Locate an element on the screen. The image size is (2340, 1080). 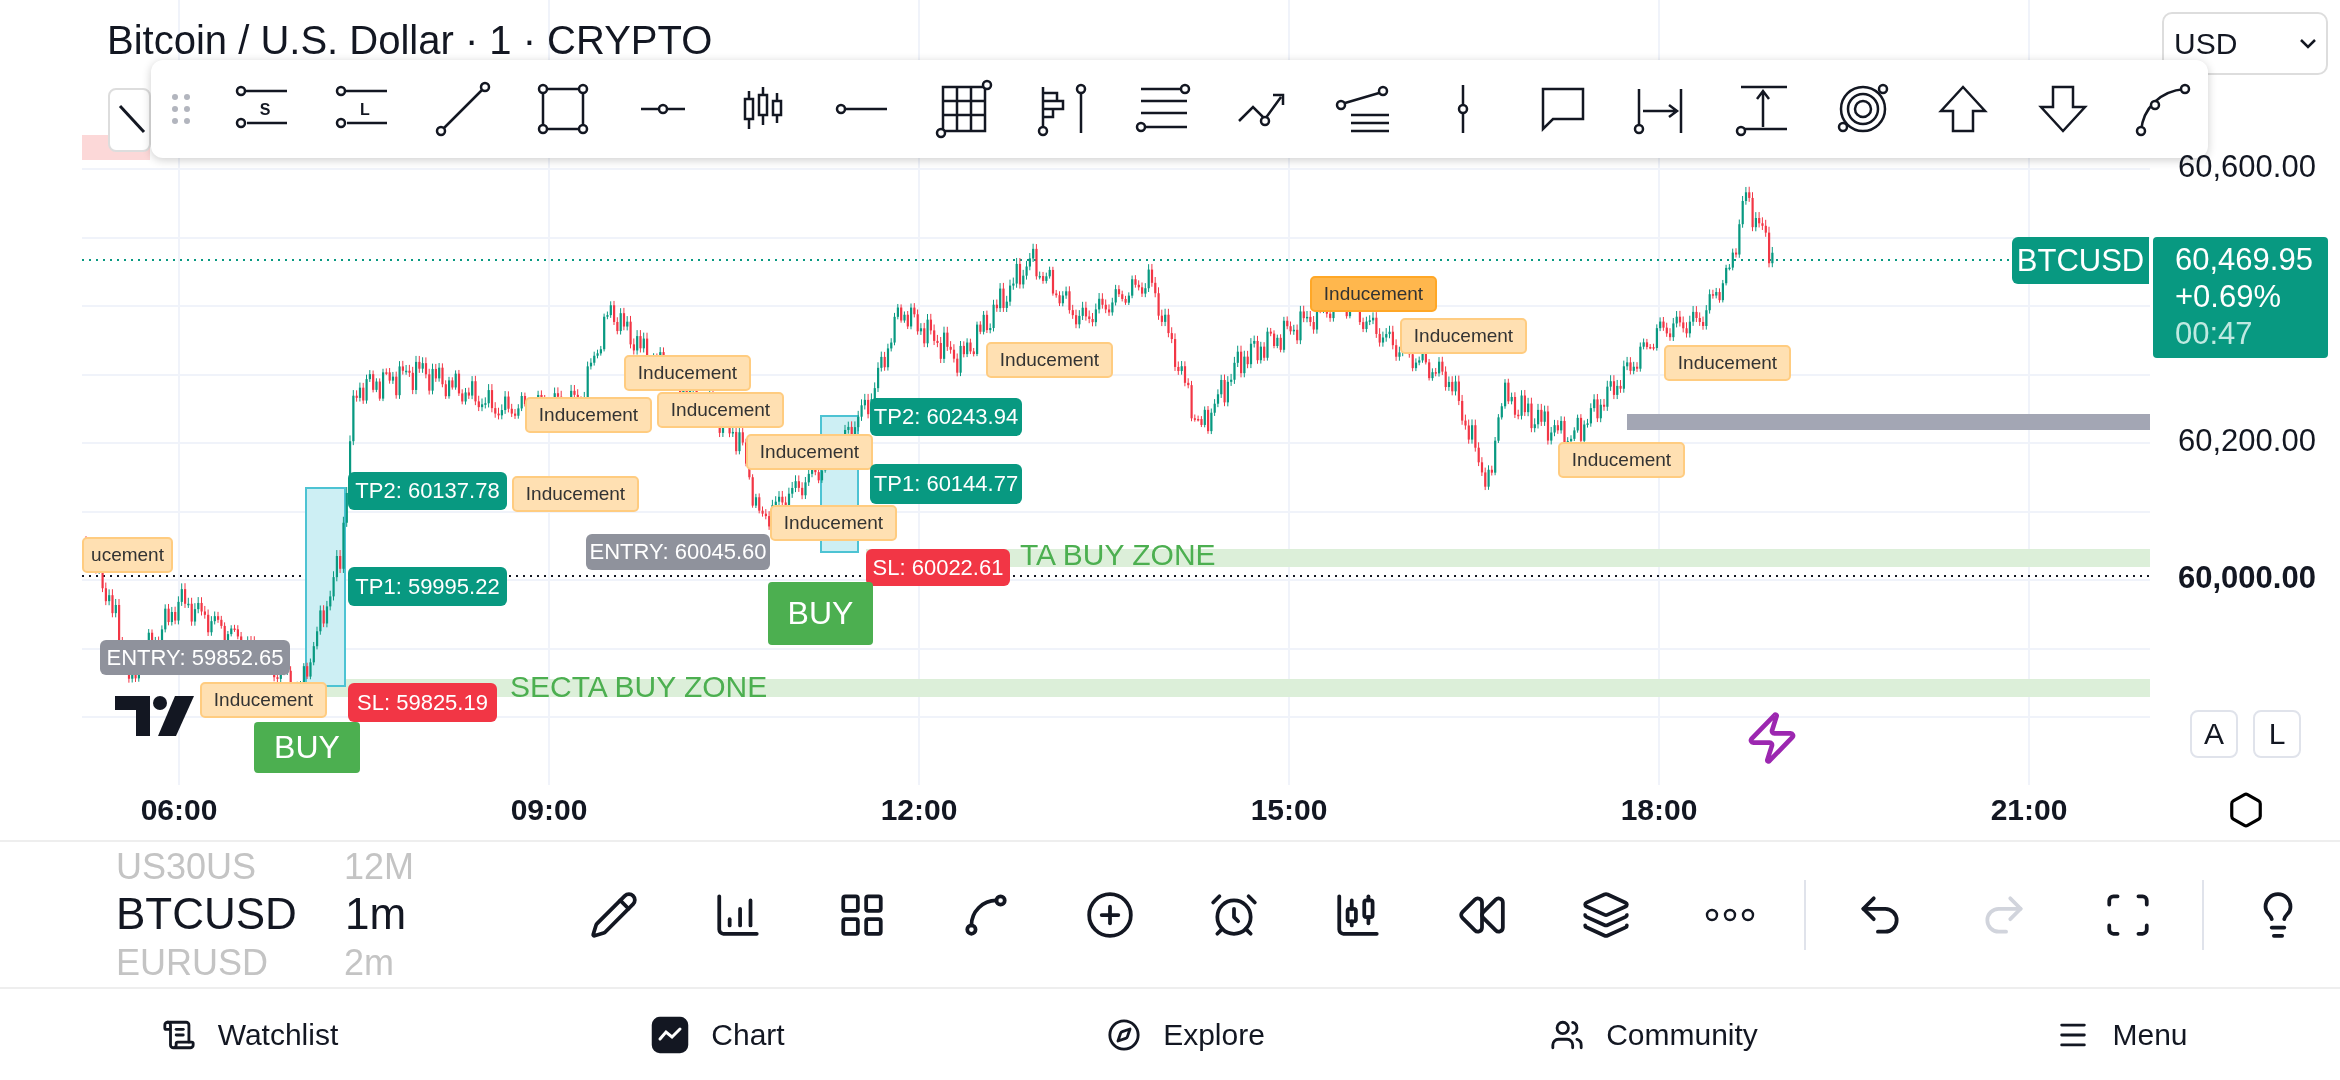
grid-icon is located at coordinates (963, 109).